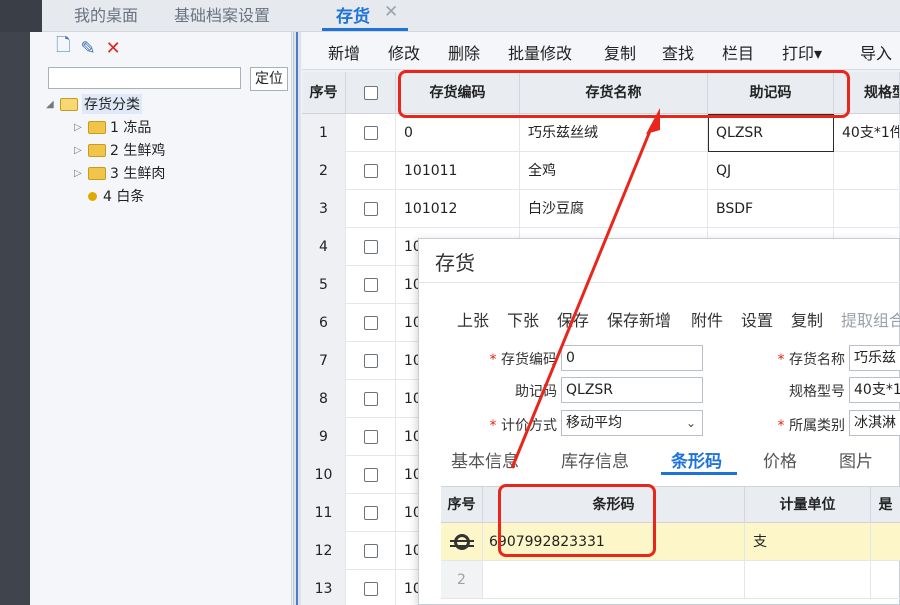  Describe the element at coordinates (807, 319) in the screenshot. I see `copy-record-button: 复制` at that location.